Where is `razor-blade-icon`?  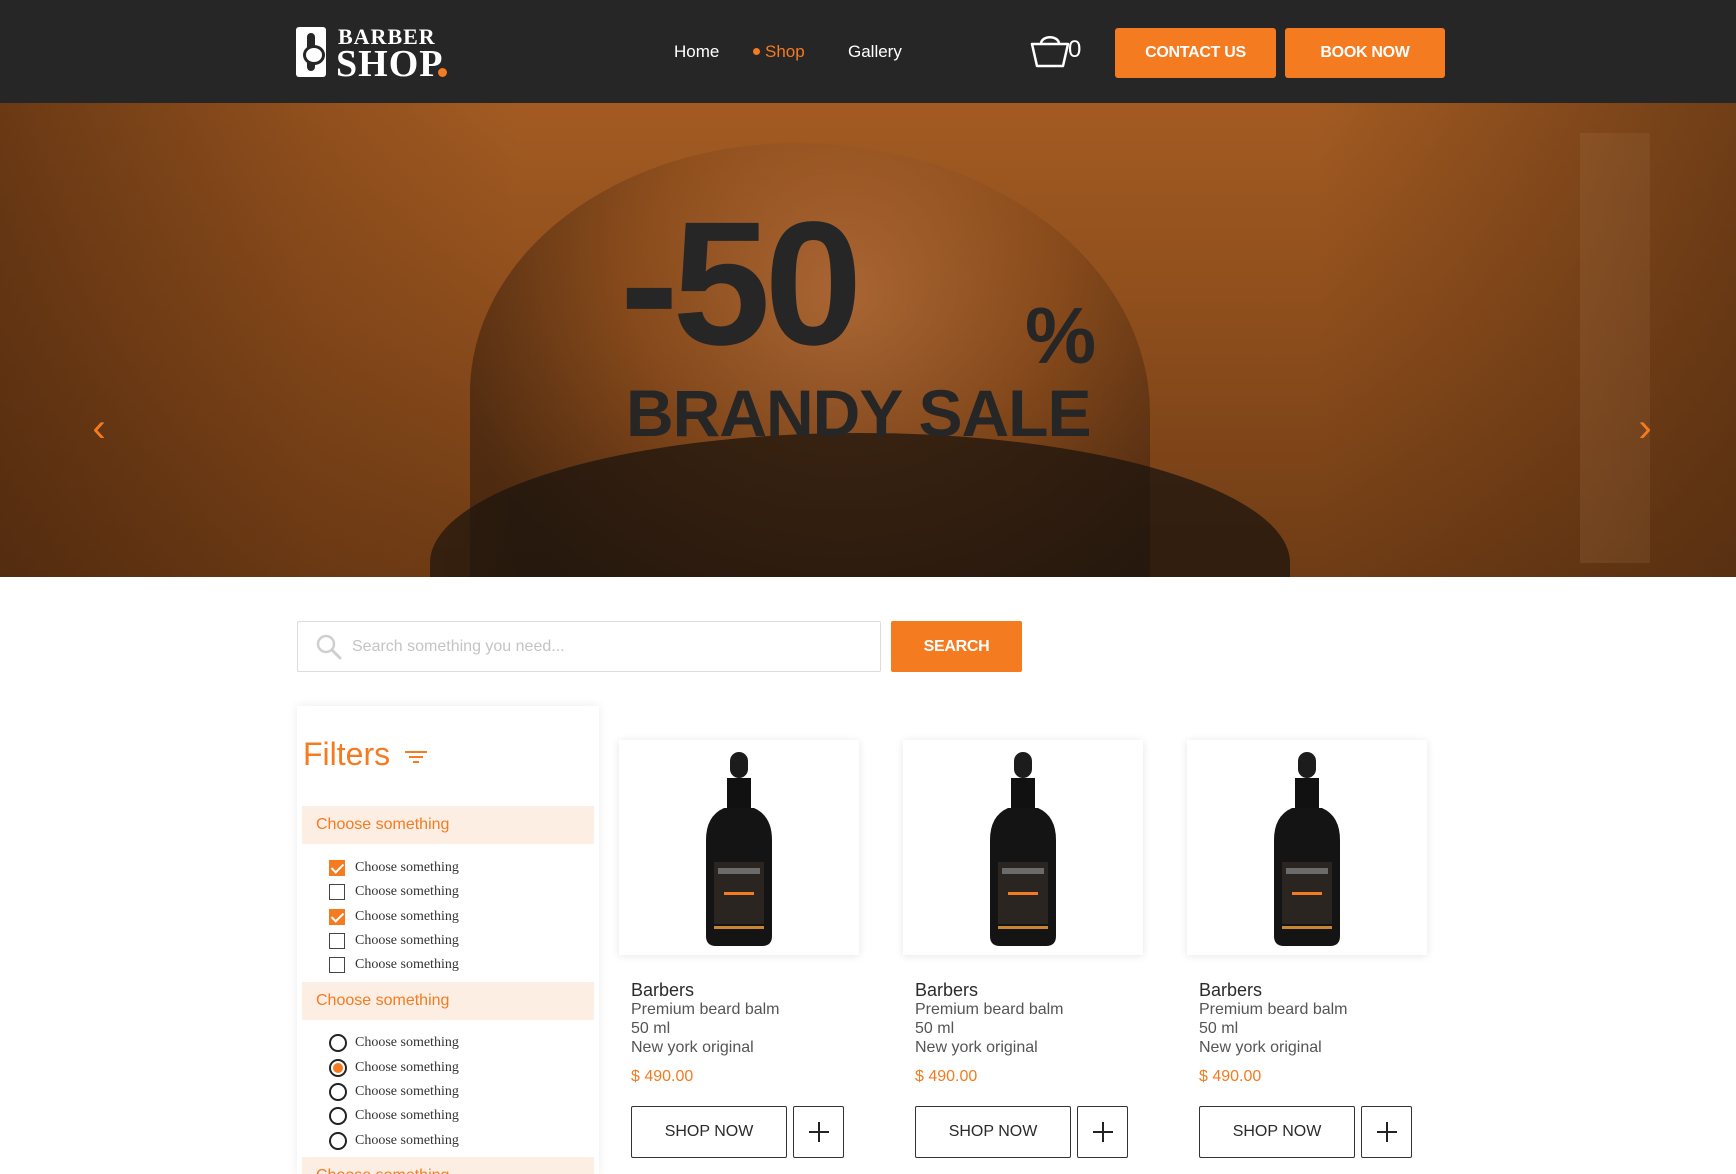 razor-blade-icon is located at coordinates (311, 52).